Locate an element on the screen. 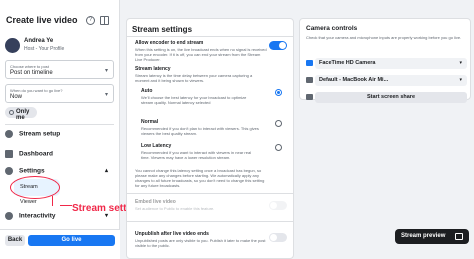  latency-title: Stream latency is located at coordinates (153, 69).